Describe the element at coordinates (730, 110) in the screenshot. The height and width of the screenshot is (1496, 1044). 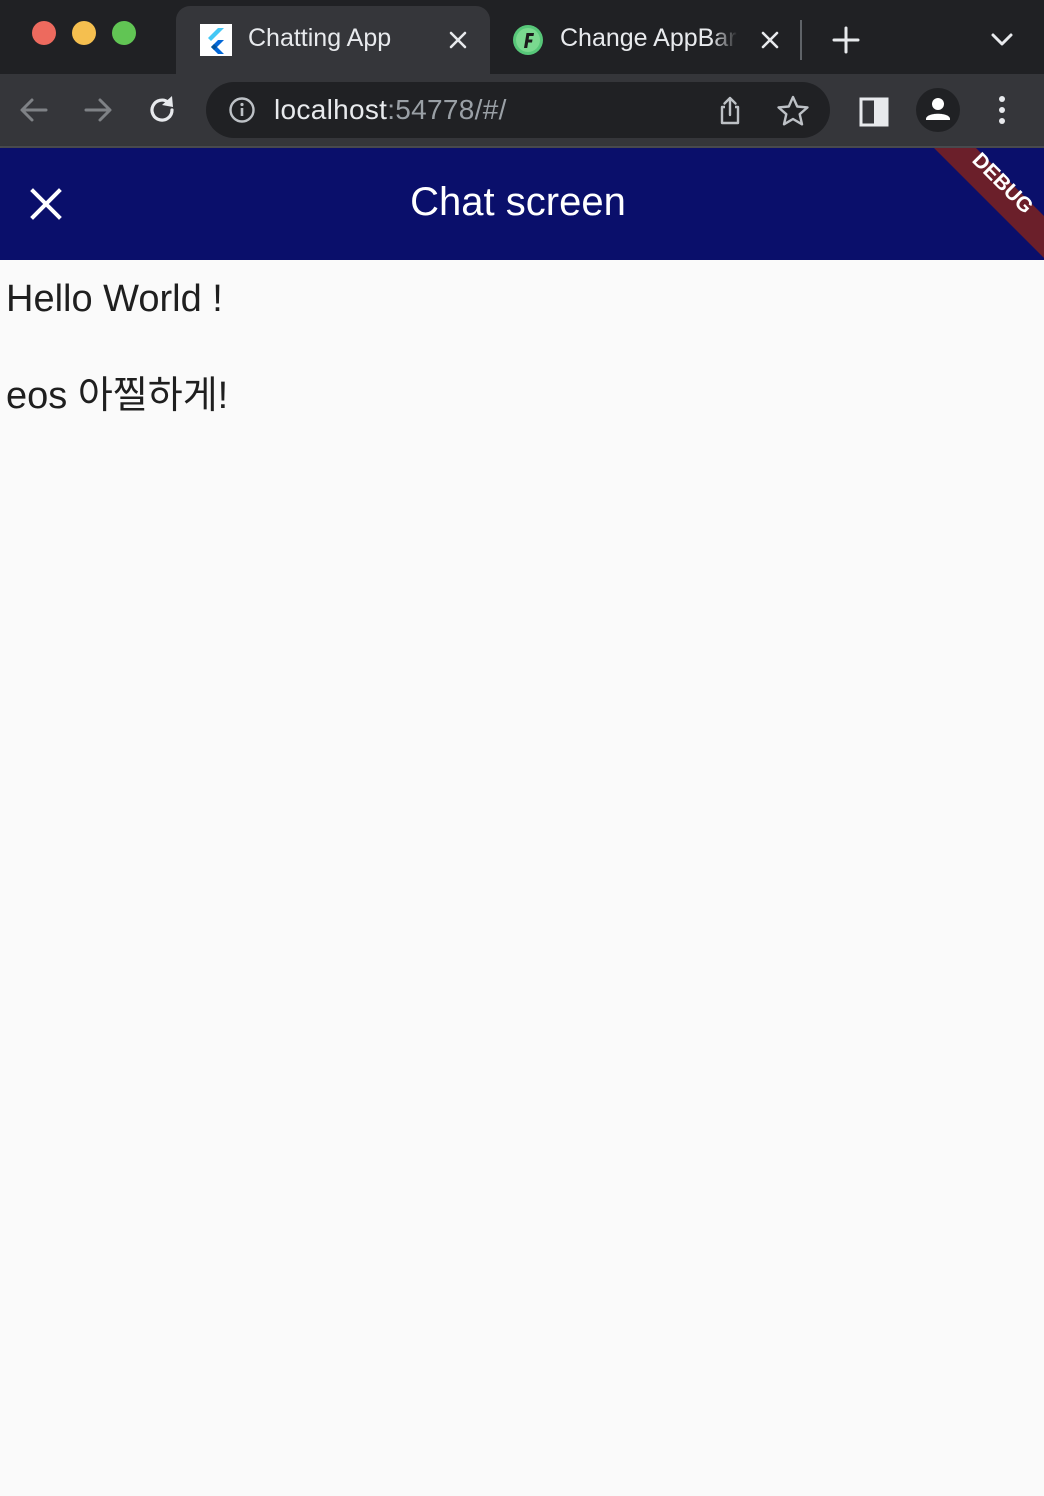
I see `share-icon` at that location.